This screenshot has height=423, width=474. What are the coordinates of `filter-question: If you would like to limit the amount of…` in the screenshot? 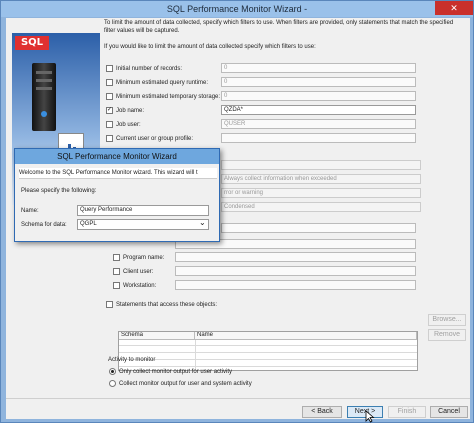 It's located at (210, 47).